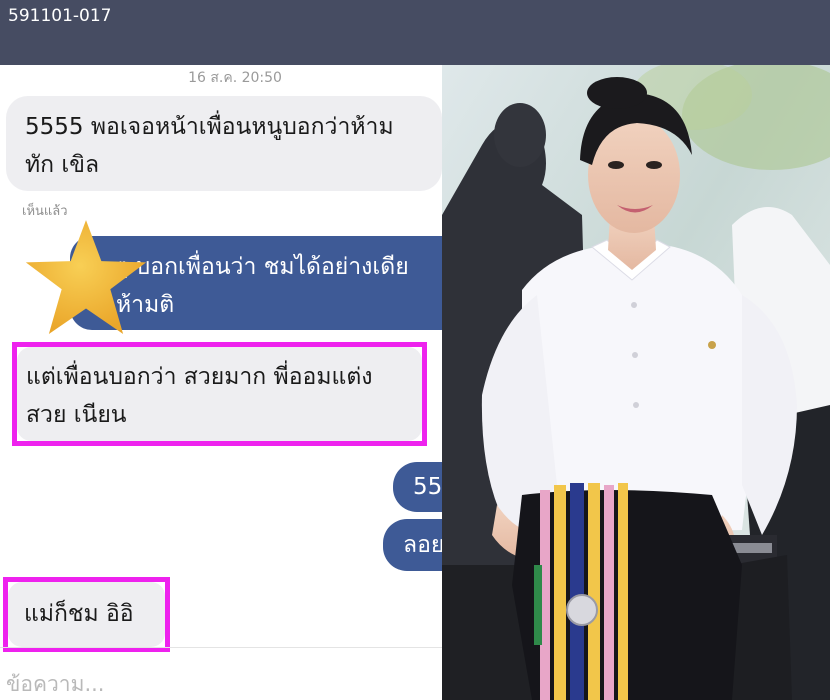 The image size is (830, 700). What do you see at coordinates (422, 545) in the screenshot?
I see `message-line: ลอย` at bounding box center [422, 545].